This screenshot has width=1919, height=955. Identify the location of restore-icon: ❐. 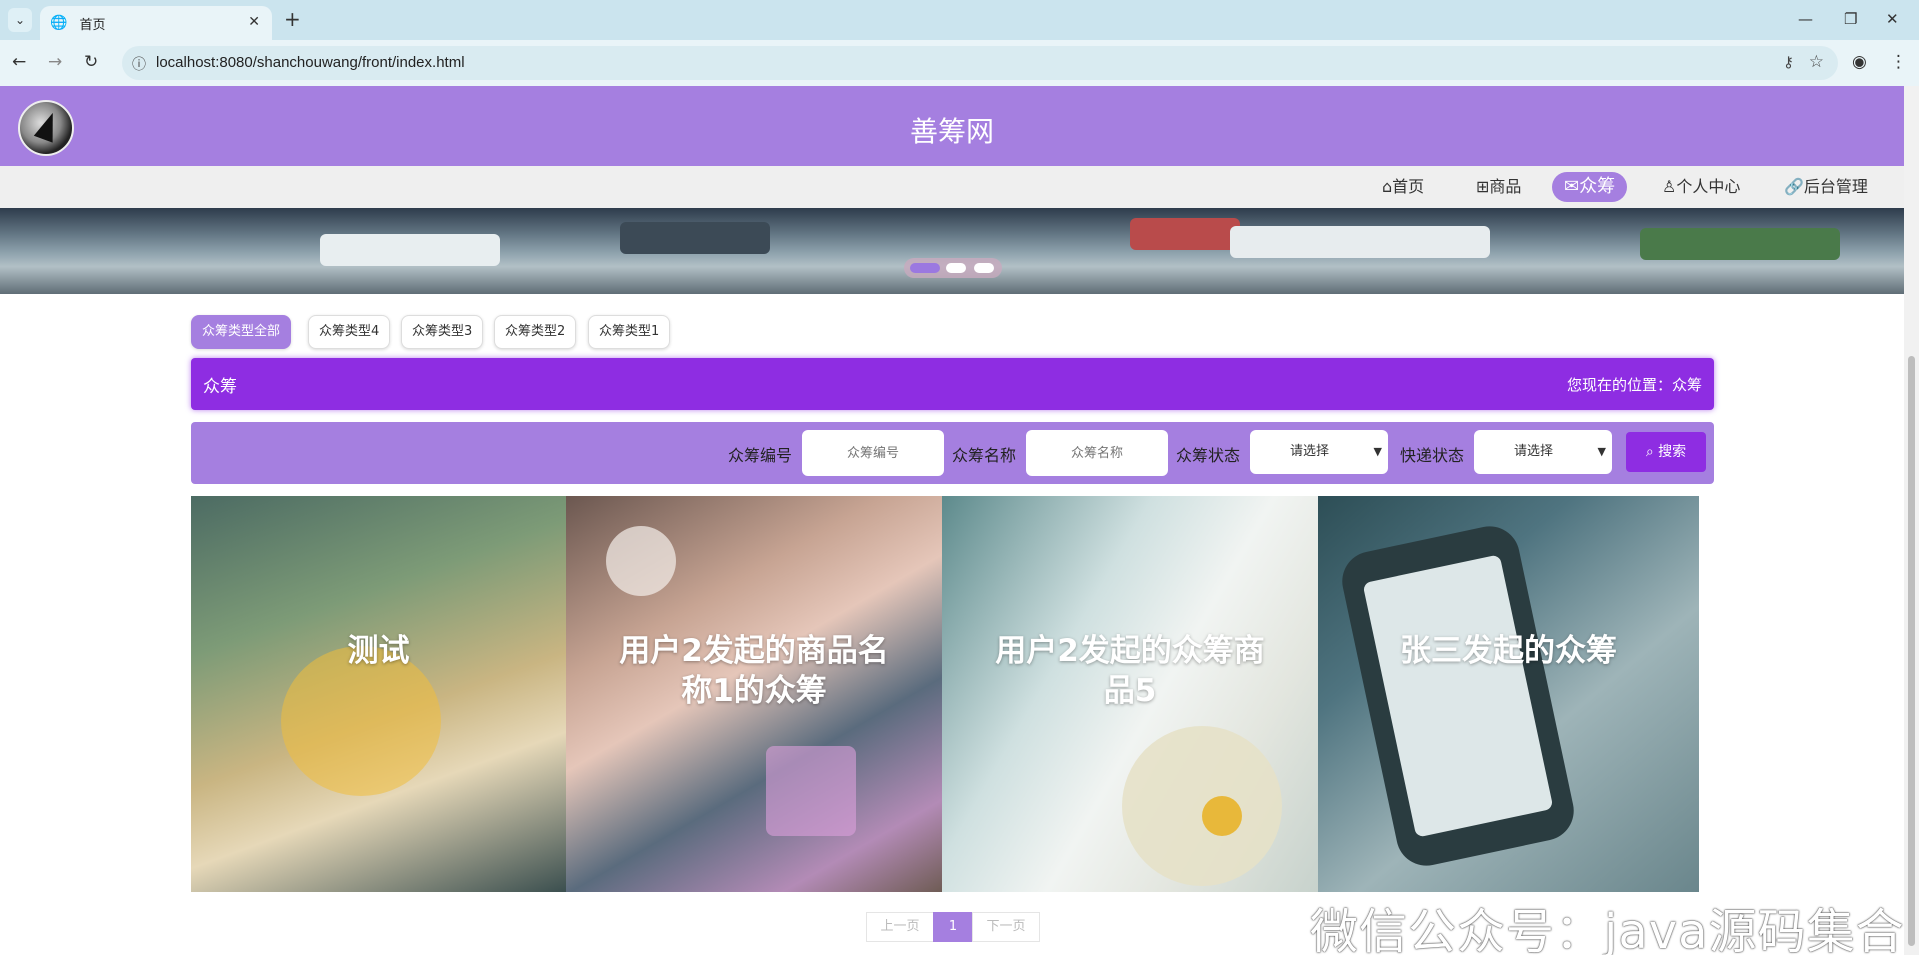
(1850, 19).